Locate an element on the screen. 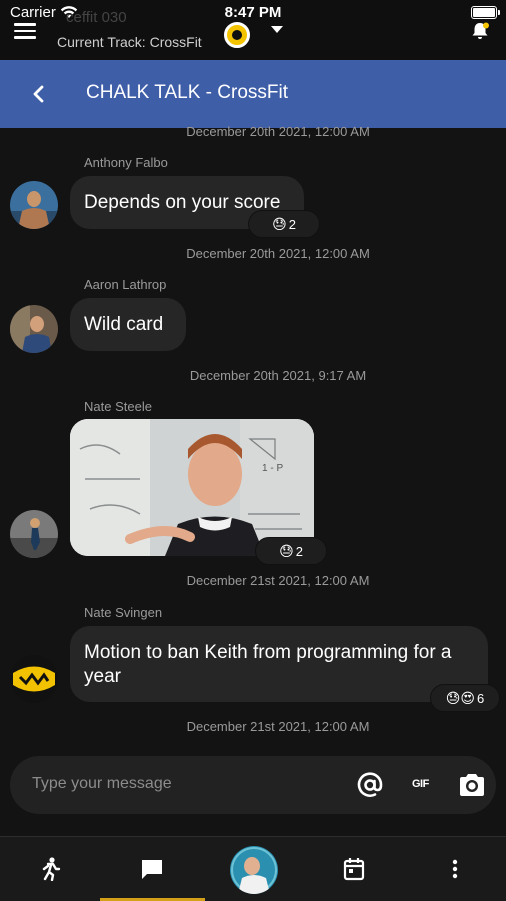 Image resolution: width=506 pixels, height=901 pixels. nav-more is located at coordinates (455, 869).